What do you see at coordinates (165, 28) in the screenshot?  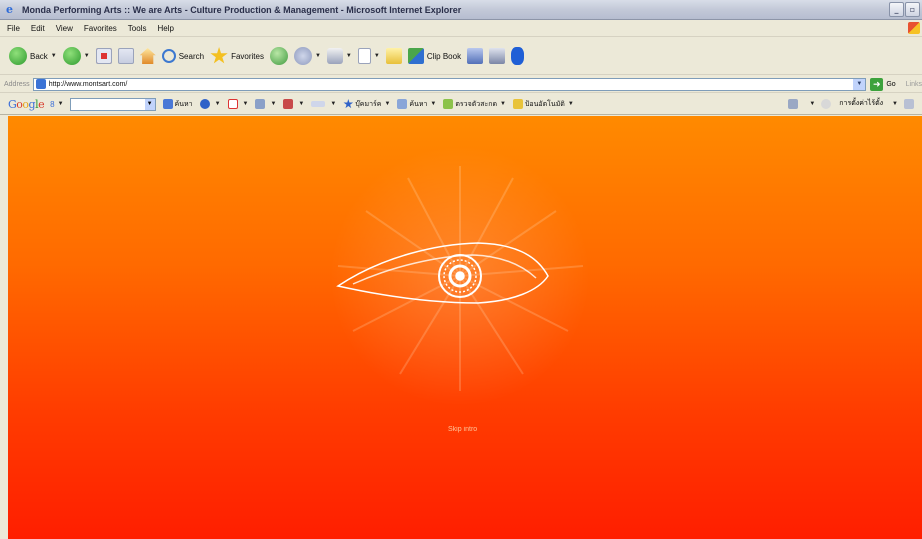 I see `menu-help: Help` at bounding box center [165, 28].